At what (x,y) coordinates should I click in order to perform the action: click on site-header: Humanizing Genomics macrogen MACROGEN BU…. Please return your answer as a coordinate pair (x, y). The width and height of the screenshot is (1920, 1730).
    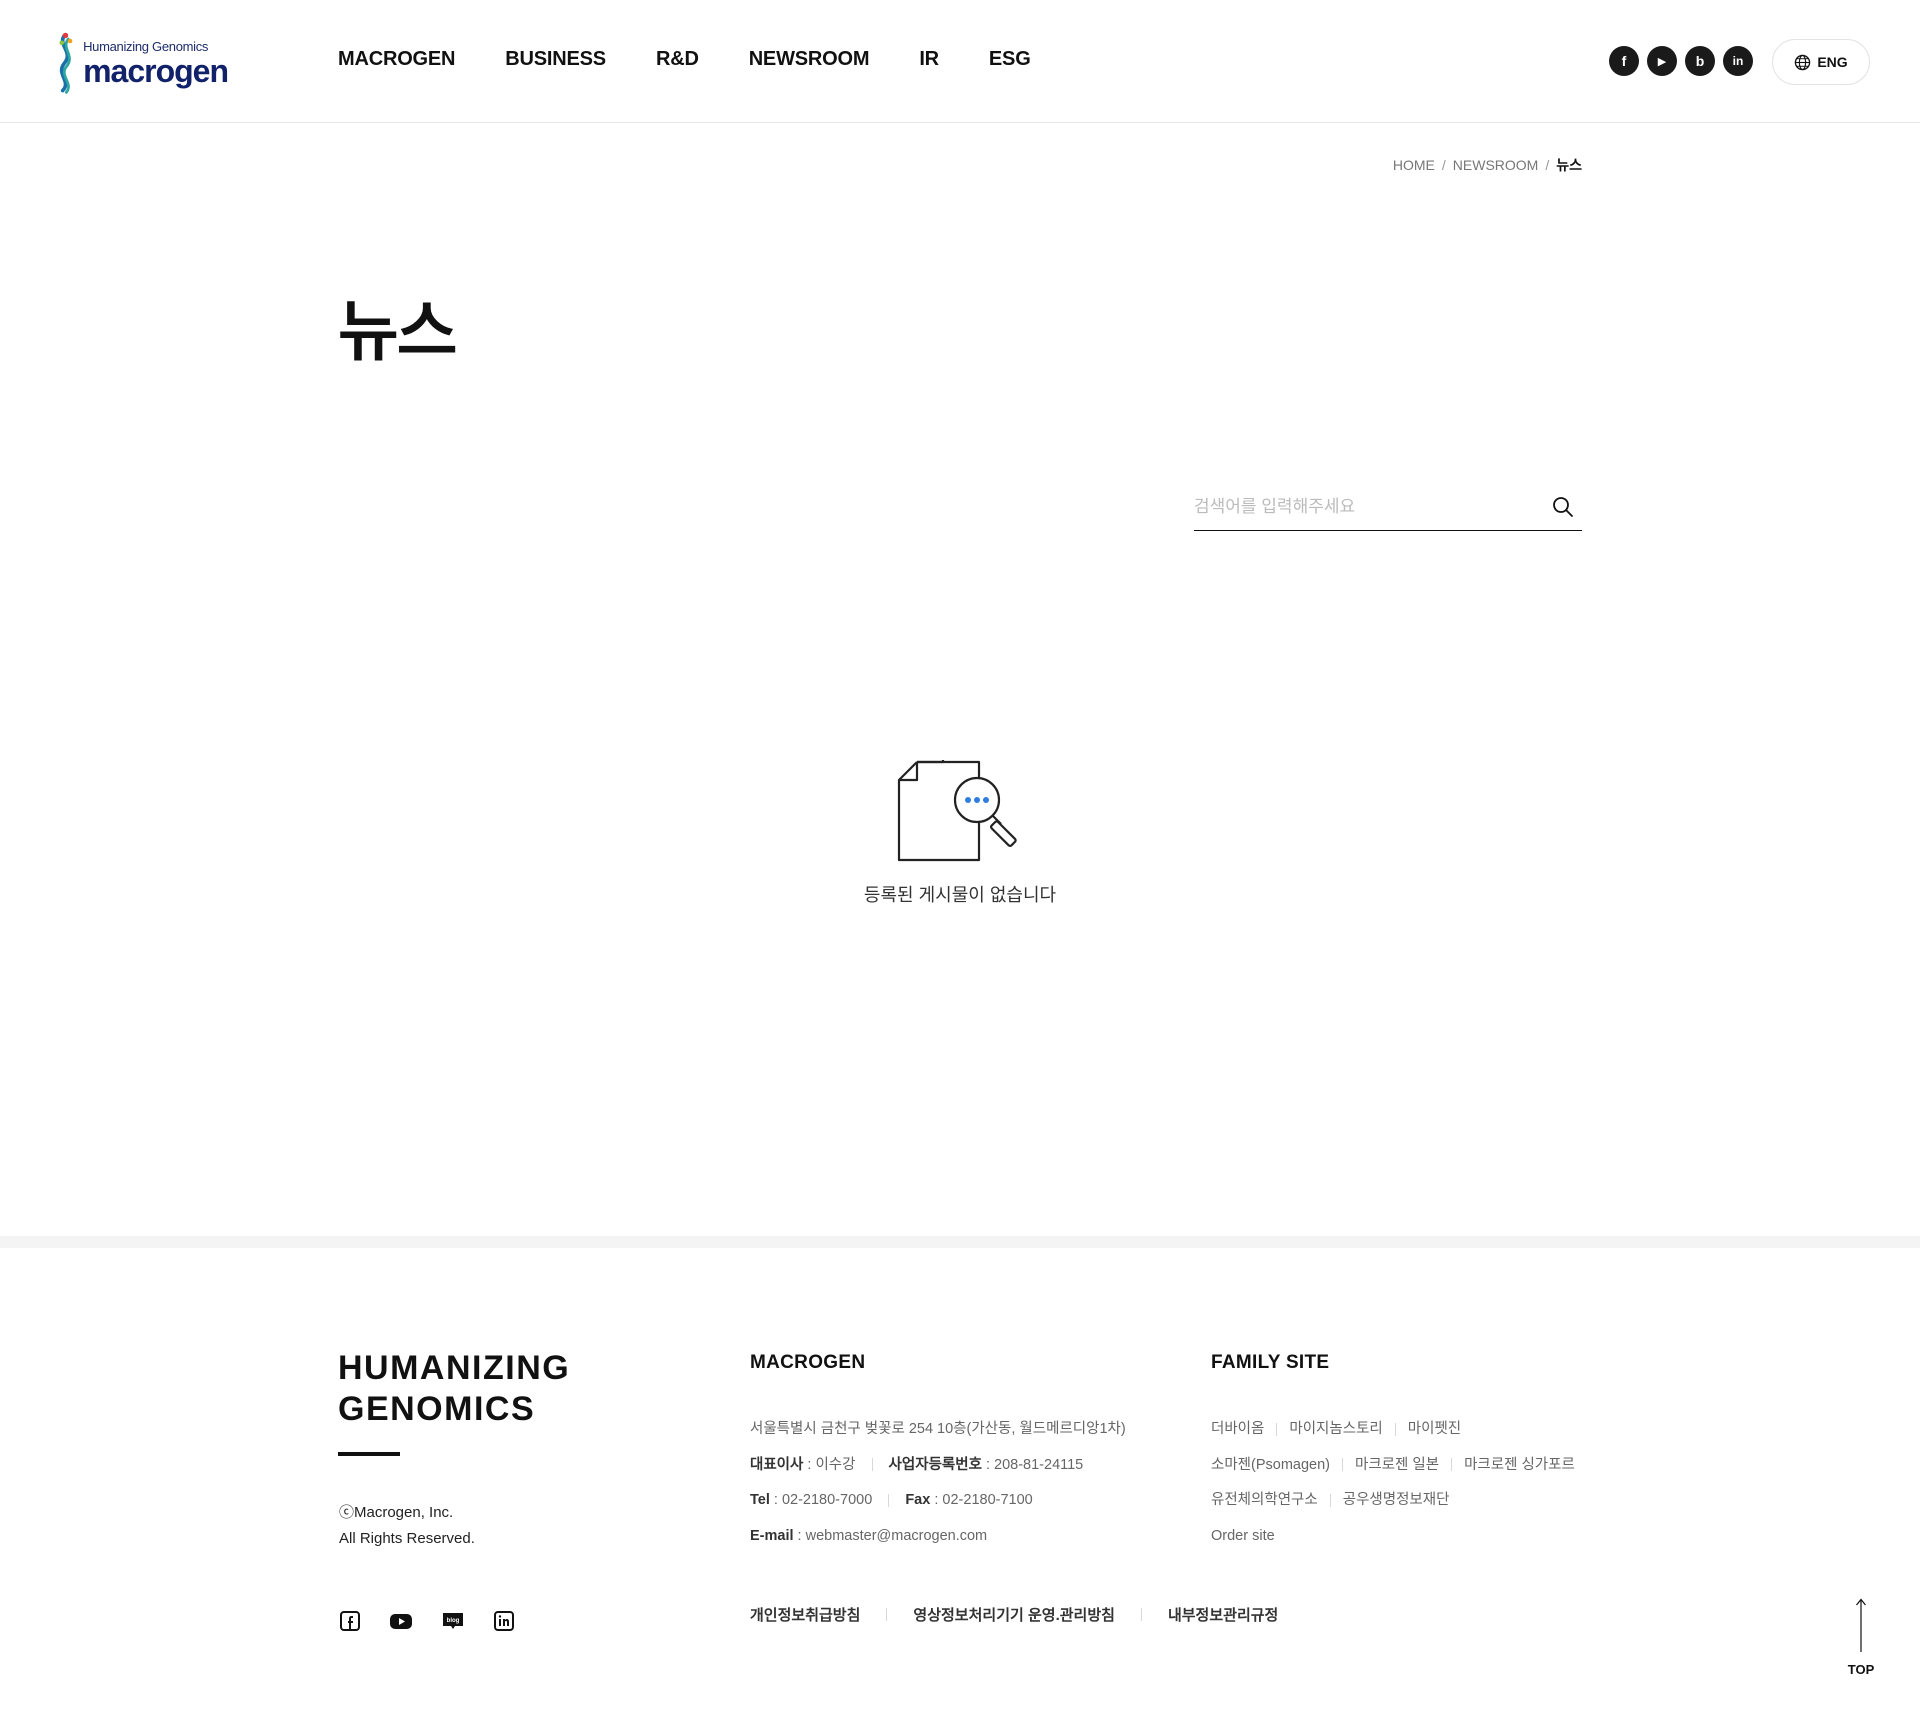
    Looking at the image, I should click on (960, 61).